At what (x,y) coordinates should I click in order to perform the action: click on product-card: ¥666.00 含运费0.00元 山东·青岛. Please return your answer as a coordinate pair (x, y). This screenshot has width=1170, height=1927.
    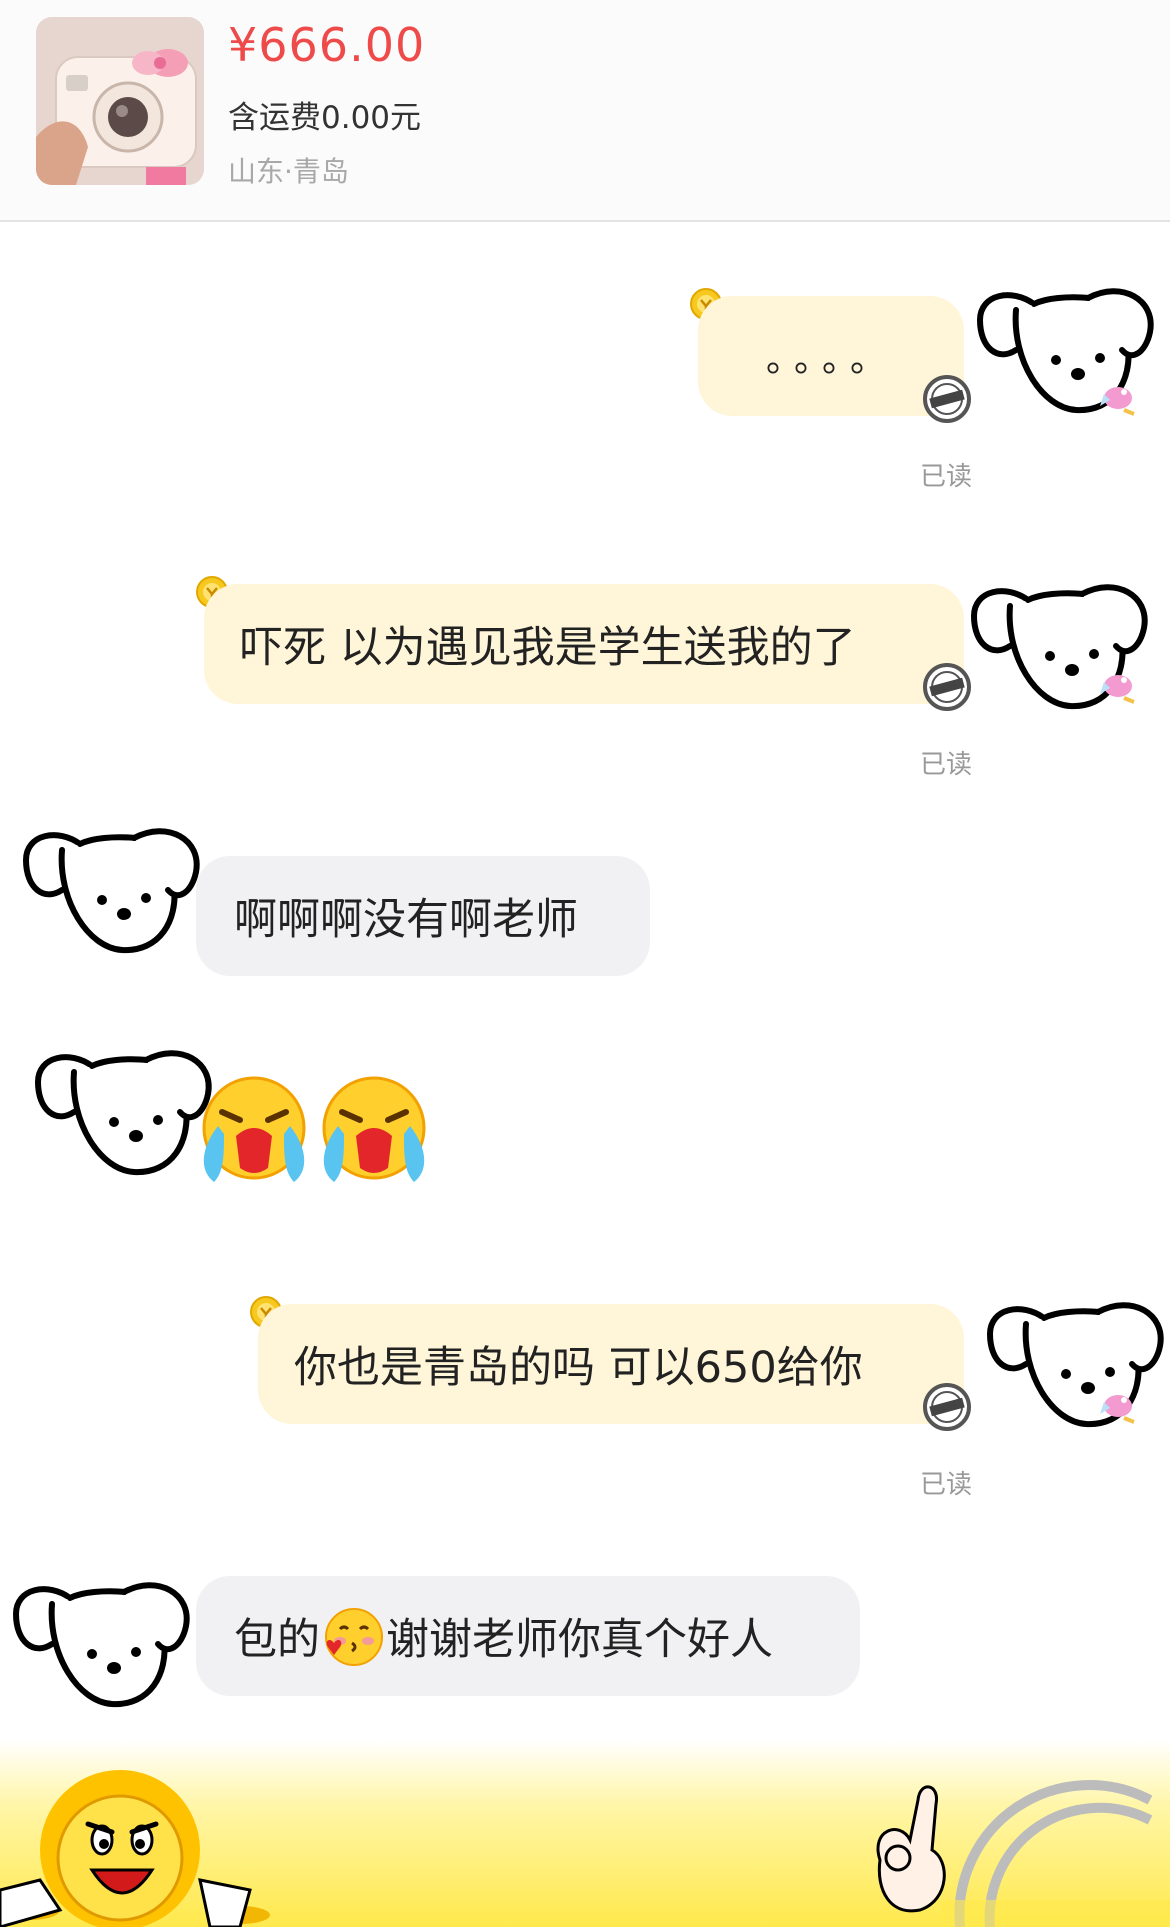
    Looking at the image, I should click on (585, 111).